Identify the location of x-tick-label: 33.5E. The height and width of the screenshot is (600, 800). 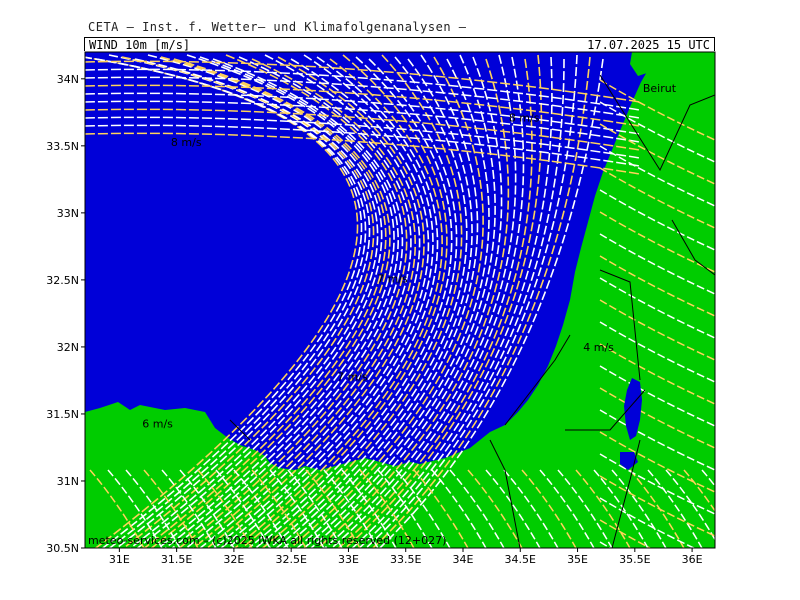
(405, 559).